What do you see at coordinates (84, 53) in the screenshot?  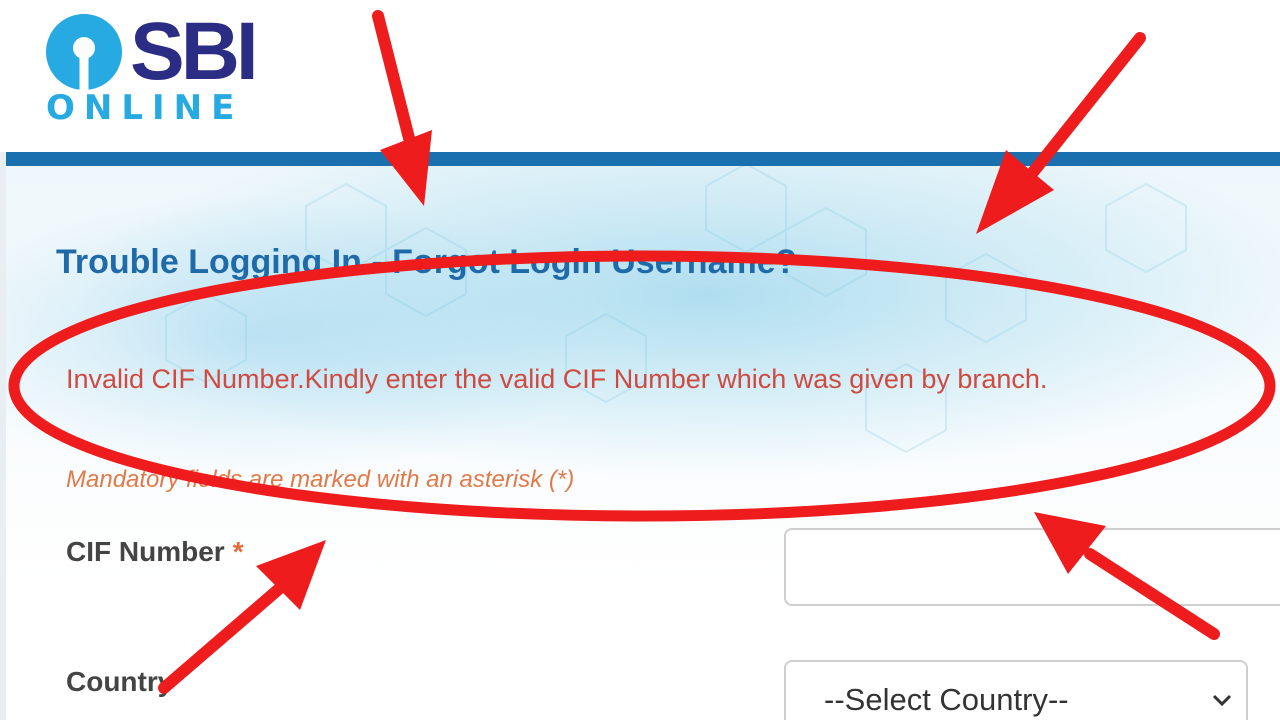 I see `sbi-keyhole-icon` at bounding box center [84, 53].